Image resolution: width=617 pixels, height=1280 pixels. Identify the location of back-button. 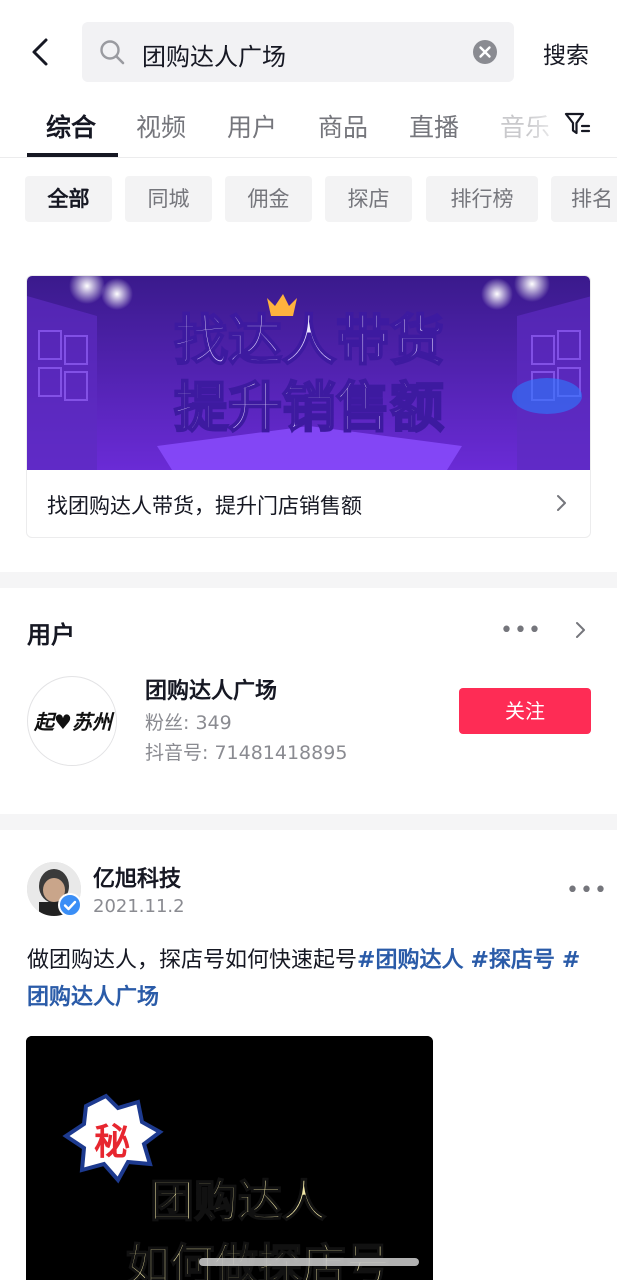
(42, 52).